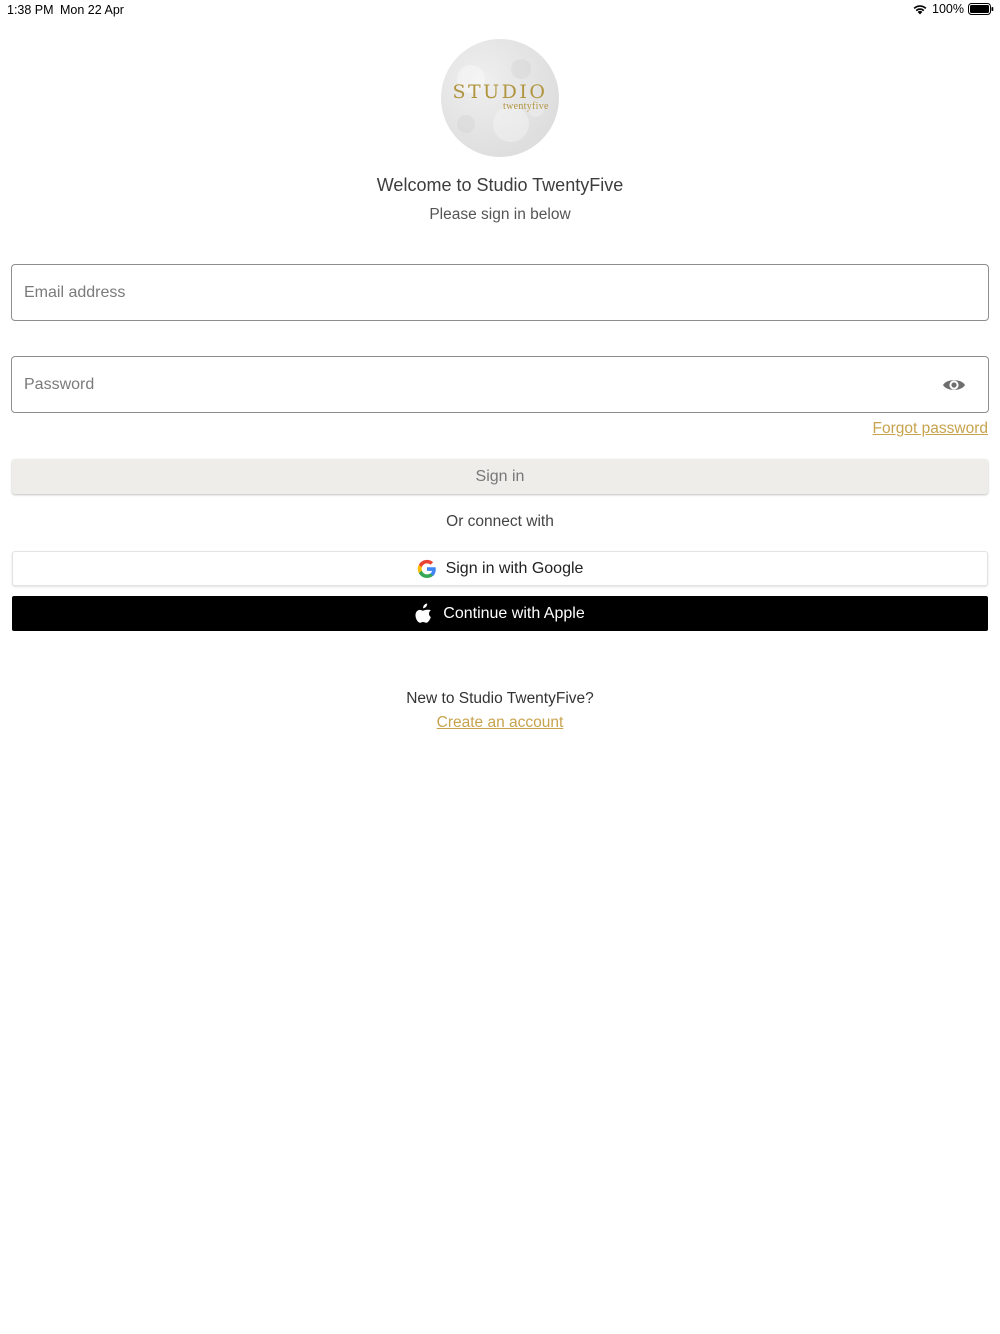 The width and height of the screenshot is (1000, 1334). Describe the element at coordinates (500, 214) in the screenshot. I see `sign-in-subtitle: Please sign in below` at that location.